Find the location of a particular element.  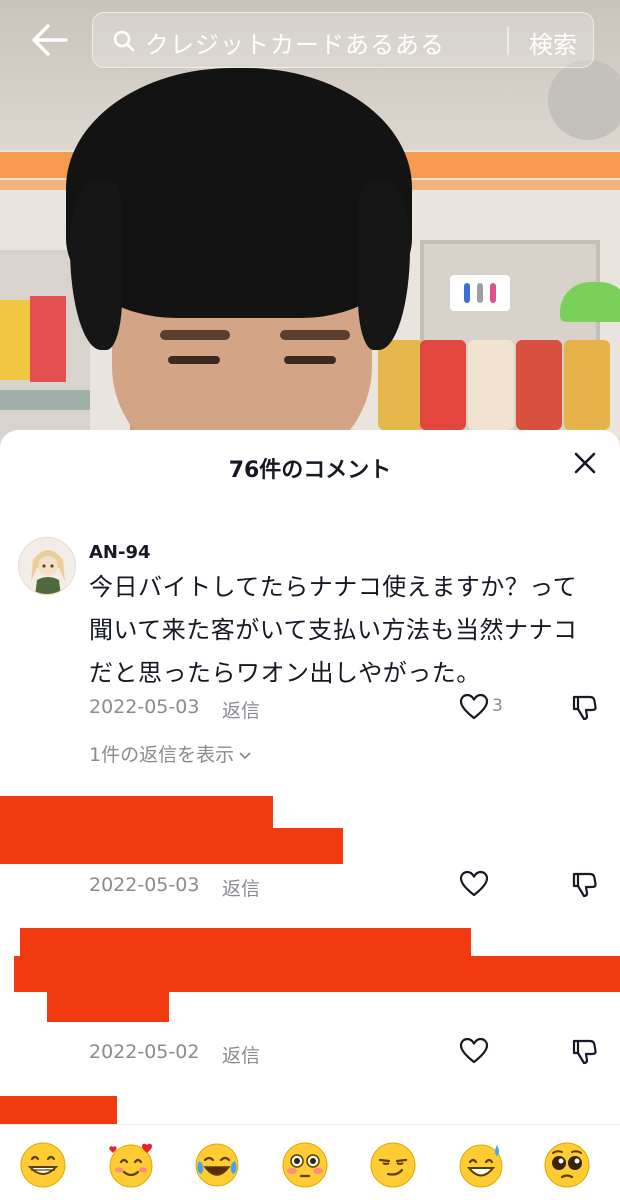

pleading-emoji-icon is located at coordinates (567, 1165).